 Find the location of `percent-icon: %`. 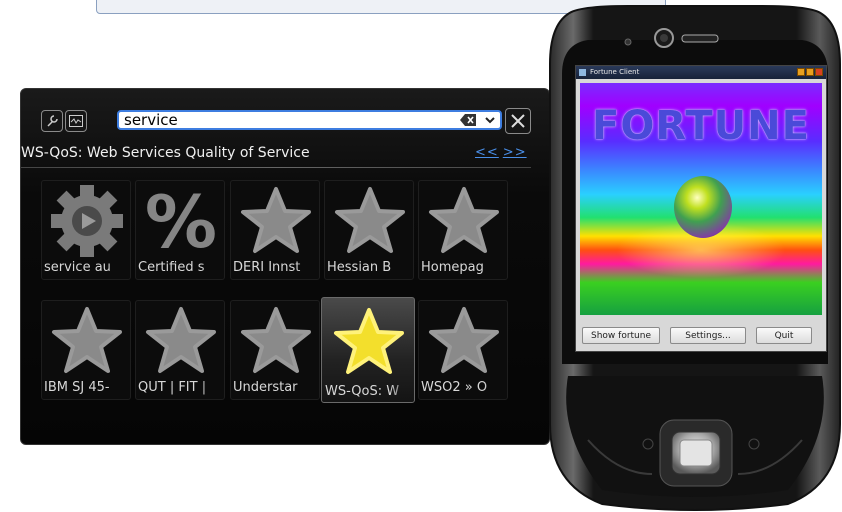

percent-icon: % is located at coordinates (181, 221).